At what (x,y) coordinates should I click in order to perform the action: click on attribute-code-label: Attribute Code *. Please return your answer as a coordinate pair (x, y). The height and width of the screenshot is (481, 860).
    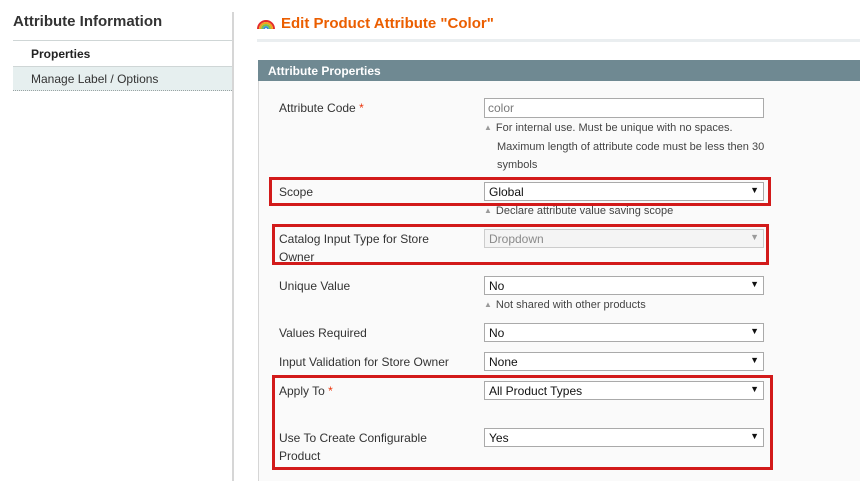
    Looking at the image, I should click on (321, 108).